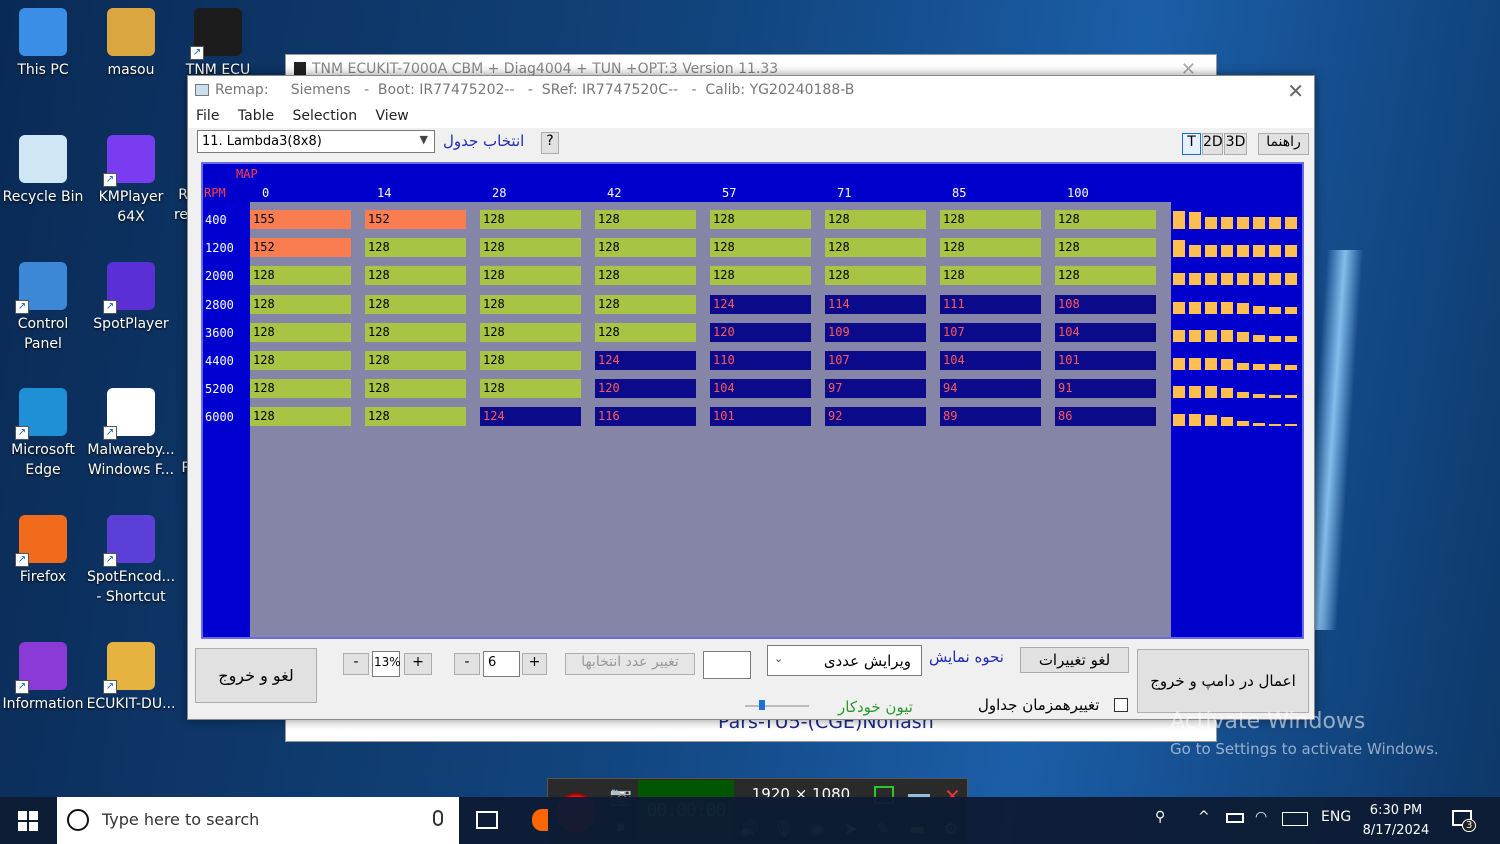  What do you see at coordinates (300, 219) in the screenshot?
I see `map-cell: 155` at bounding box center [300, 219].